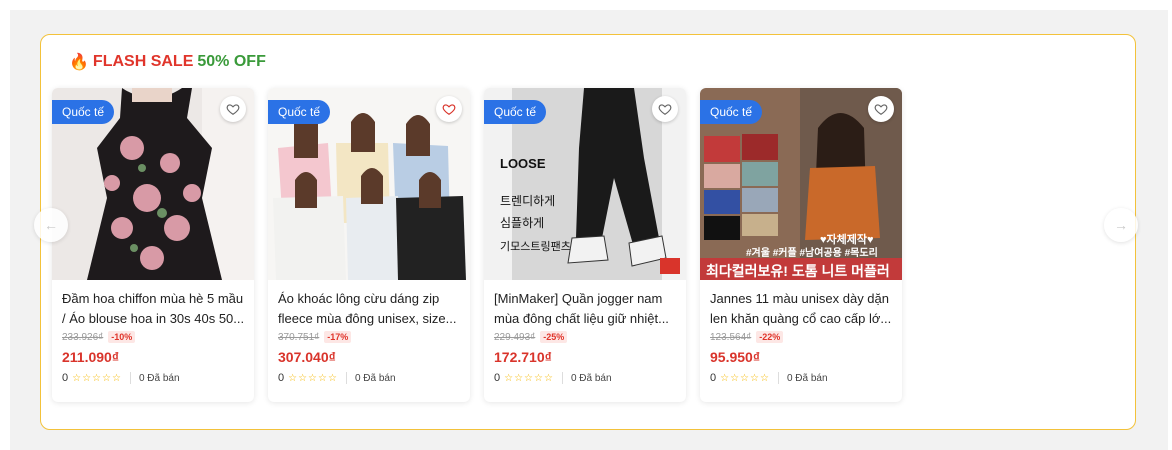 This screenshot has height=450, width=1172. Describe the element at coordinates (770, 337) in the screenshot. I see `discount-badge: -22%` at that location.